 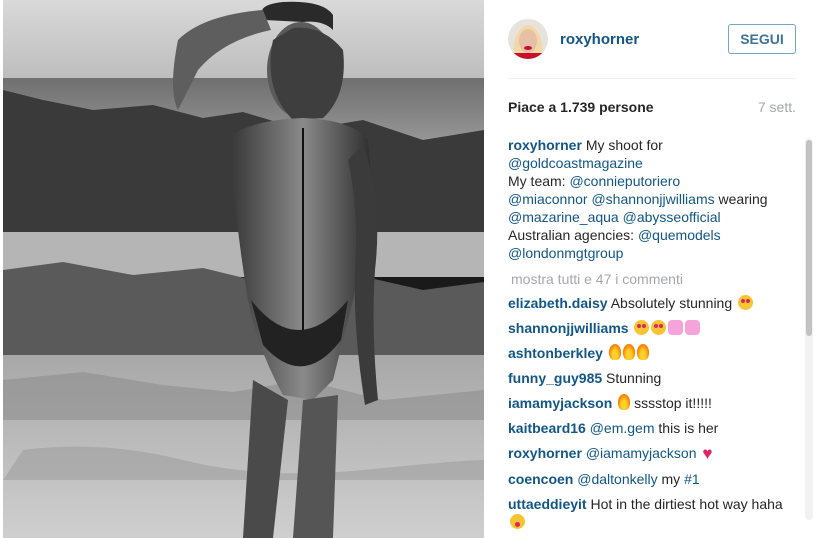 I want to click on comment-item: iamamyjackson sssstop it!!!!!, so click(x=650, y=403).